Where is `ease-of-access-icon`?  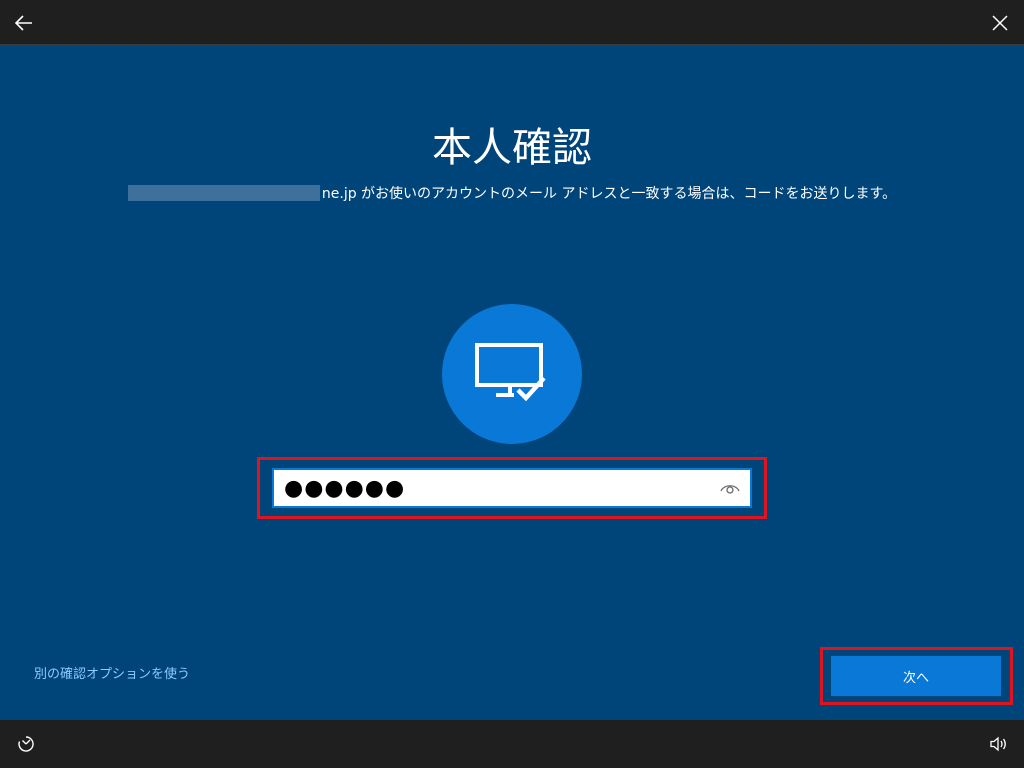
ease-of-access-icon is located at coordinates (26, 744).